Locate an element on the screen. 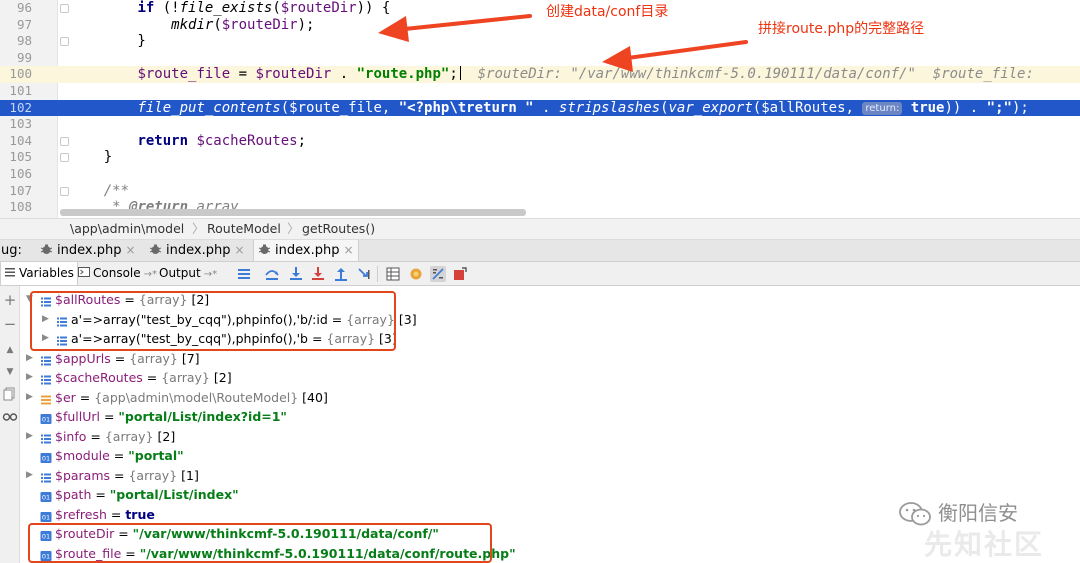 This screenshot has width=1080, height=563. tab-console: Console →* is located at coordinates (117, 273).